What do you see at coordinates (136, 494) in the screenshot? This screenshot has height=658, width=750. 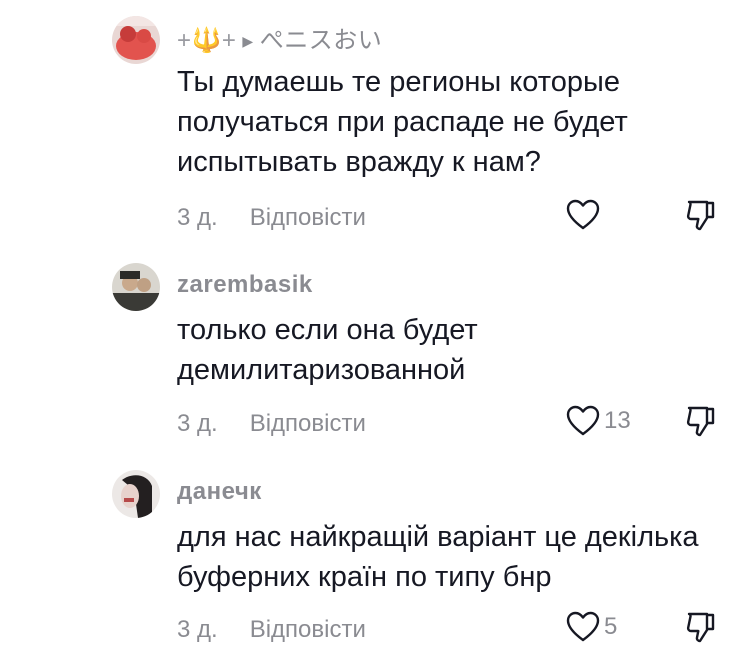 I see `avatar` at bounding box center [136, 494].